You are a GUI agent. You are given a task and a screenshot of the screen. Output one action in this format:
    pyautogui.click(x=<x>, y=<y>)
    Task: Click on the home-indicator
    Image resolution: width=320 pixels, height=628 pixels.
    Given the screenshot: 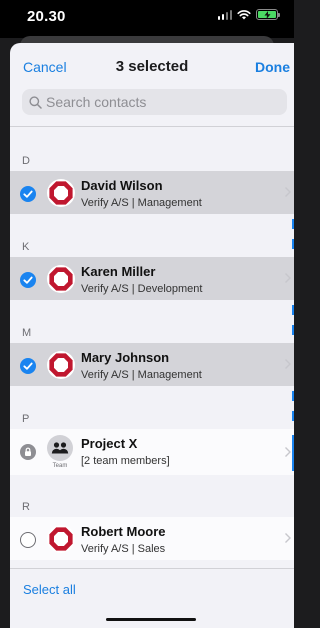 What is the action you would take?
    pyautogui.click(x=151, y=619)
    